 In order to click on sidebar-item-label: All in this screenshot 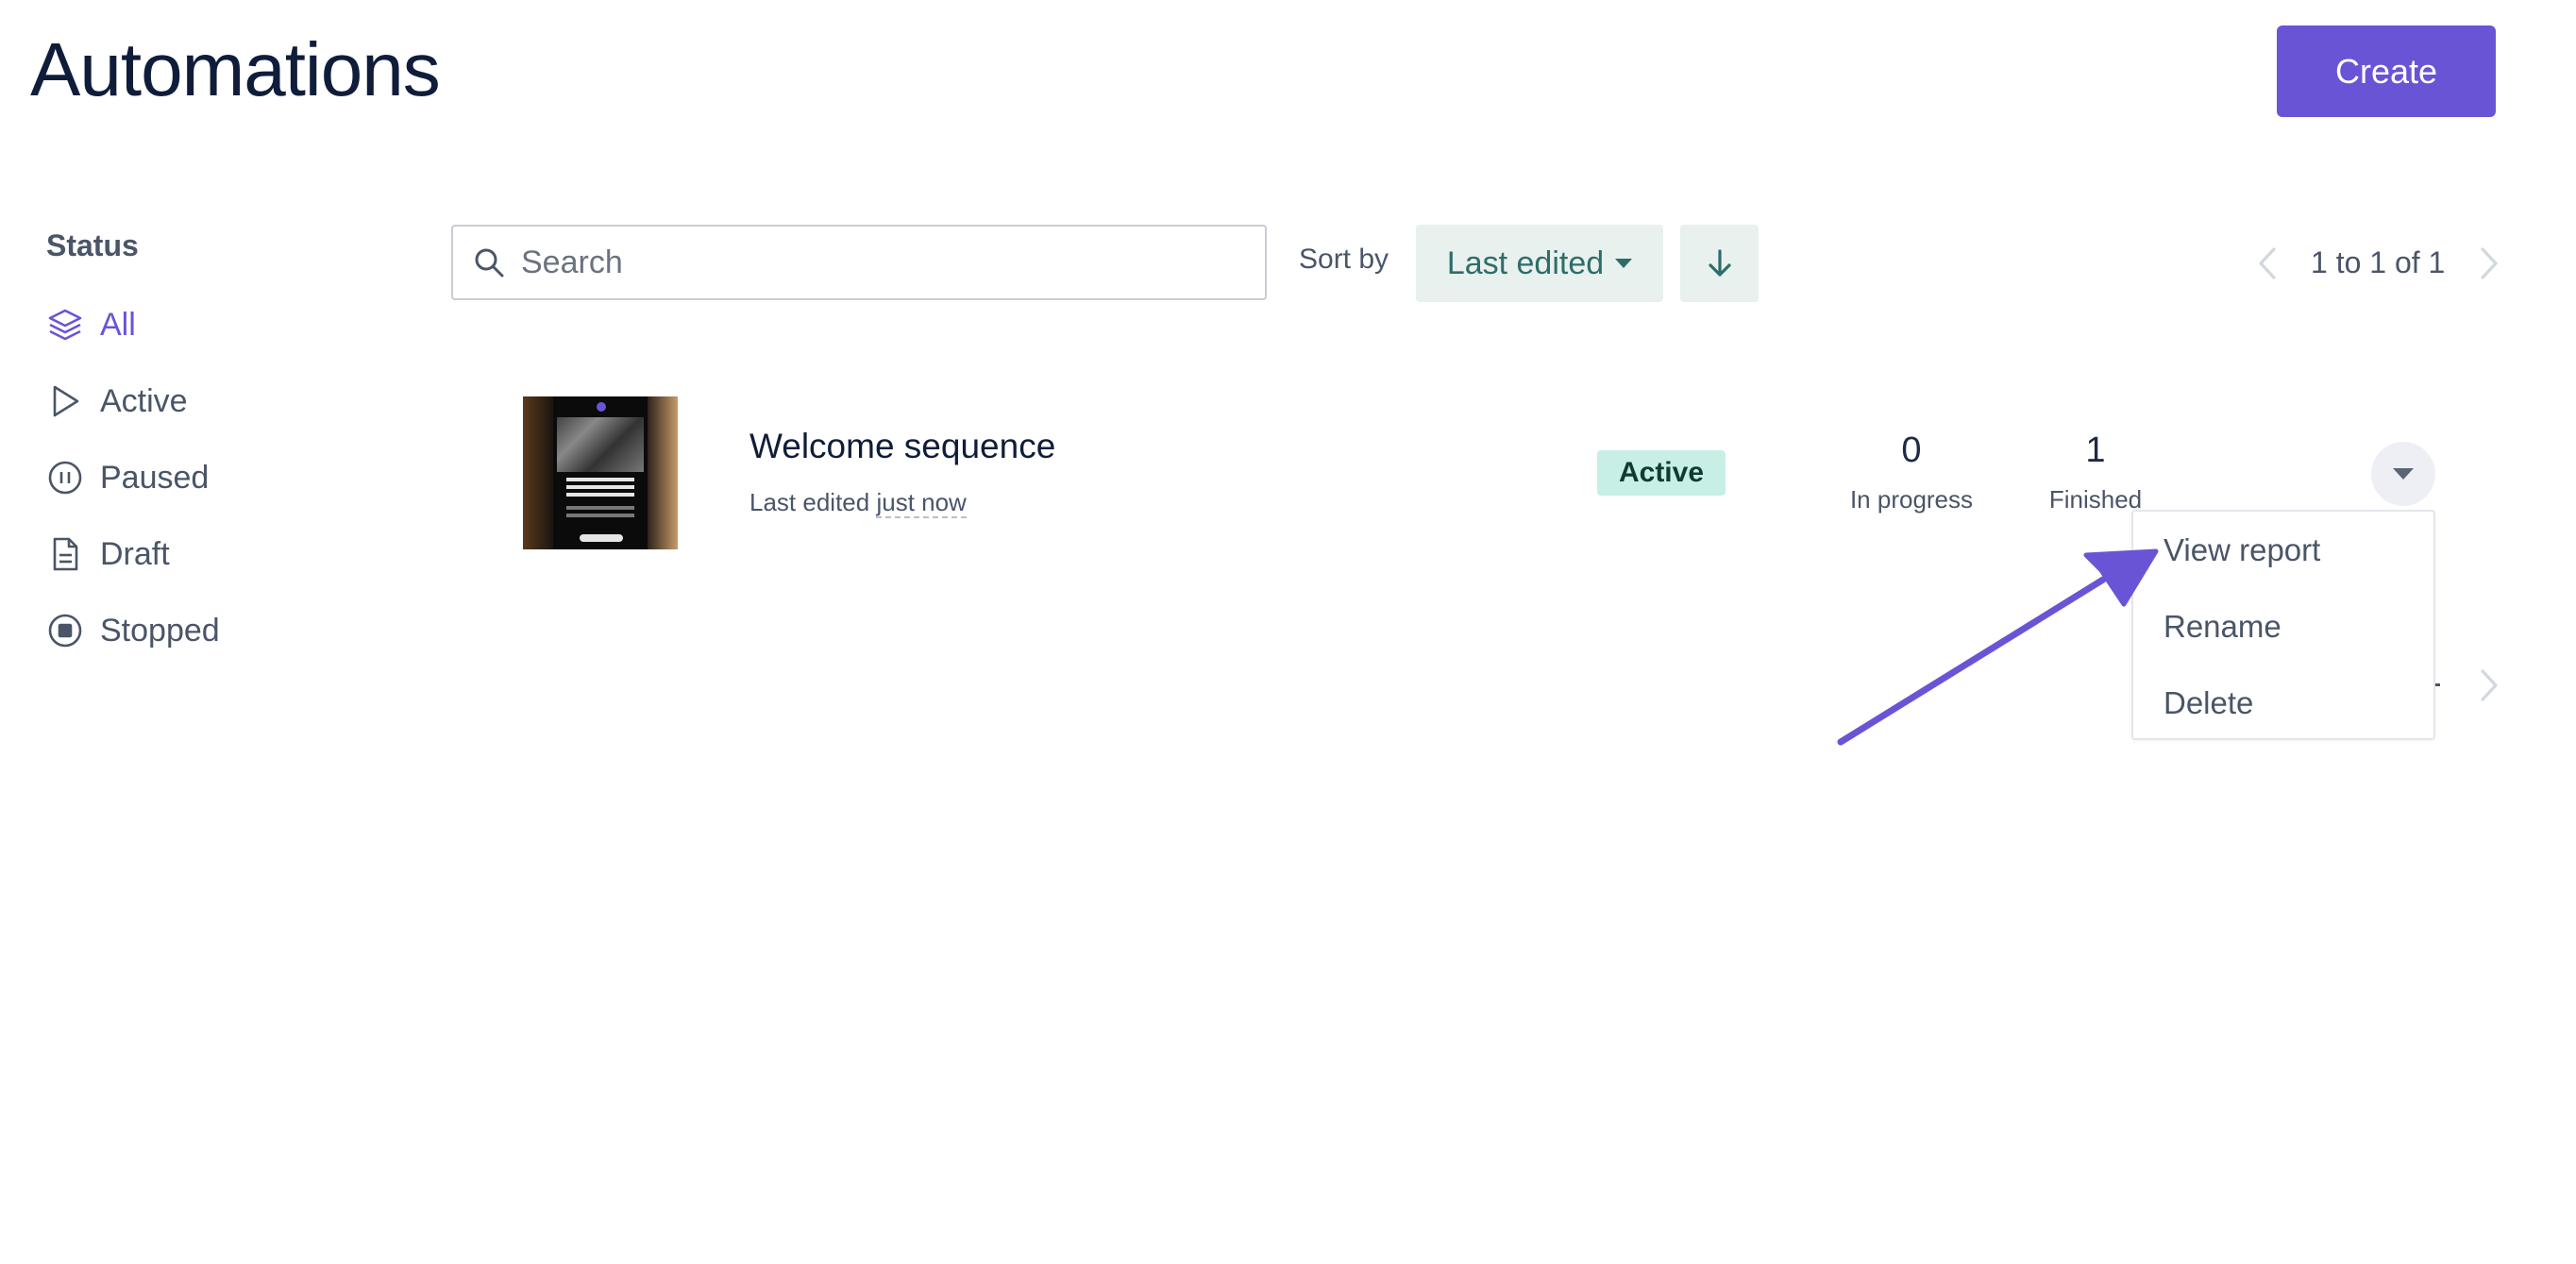, I will do `click(118, 324)`.